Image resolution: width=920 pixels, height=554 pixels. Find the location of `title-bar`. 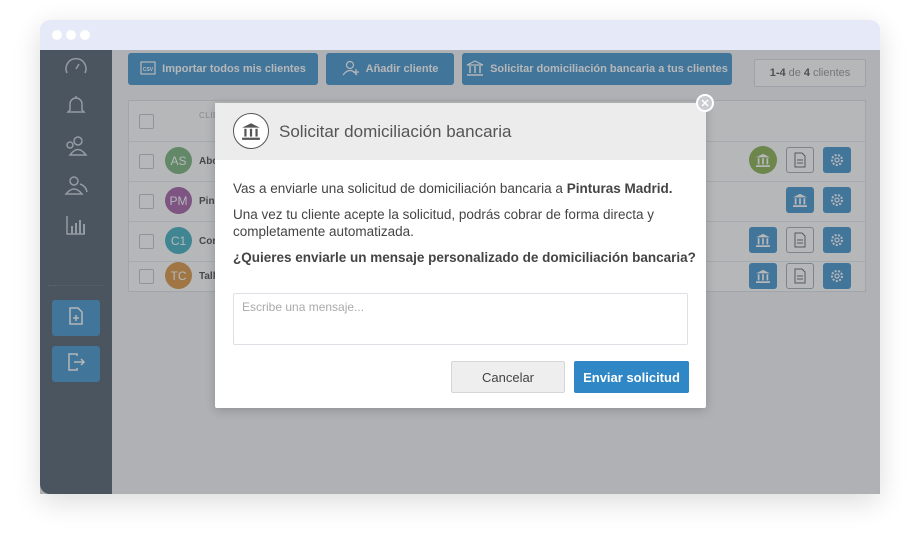

title-bar is located at coordinates (460, 35).